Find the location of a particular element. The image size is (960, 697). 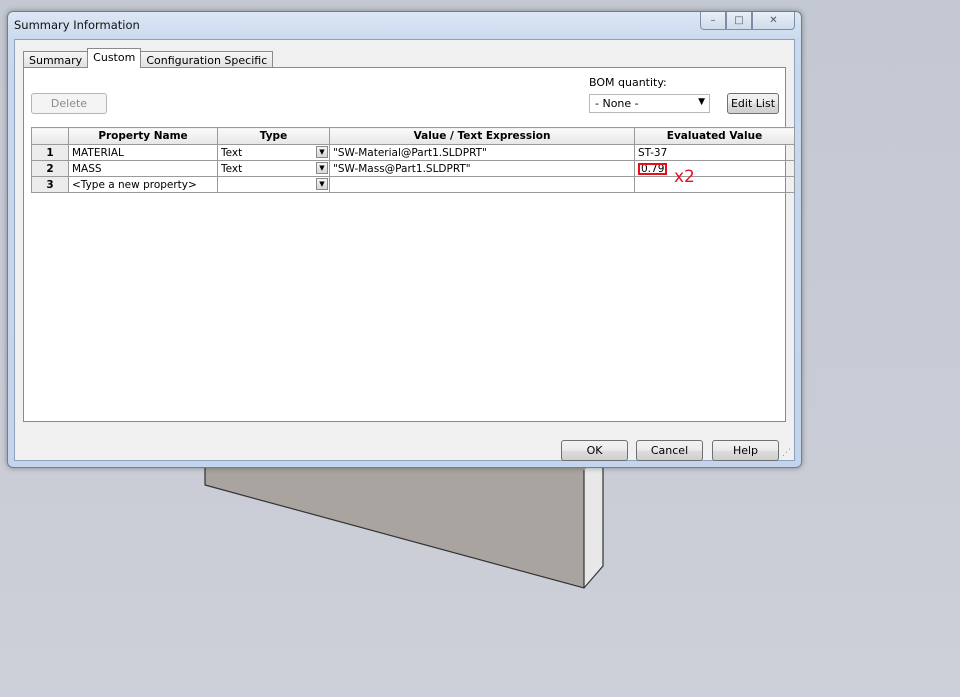

highlighted-mass-value: 0.79 is located at coordinates (653, 168).